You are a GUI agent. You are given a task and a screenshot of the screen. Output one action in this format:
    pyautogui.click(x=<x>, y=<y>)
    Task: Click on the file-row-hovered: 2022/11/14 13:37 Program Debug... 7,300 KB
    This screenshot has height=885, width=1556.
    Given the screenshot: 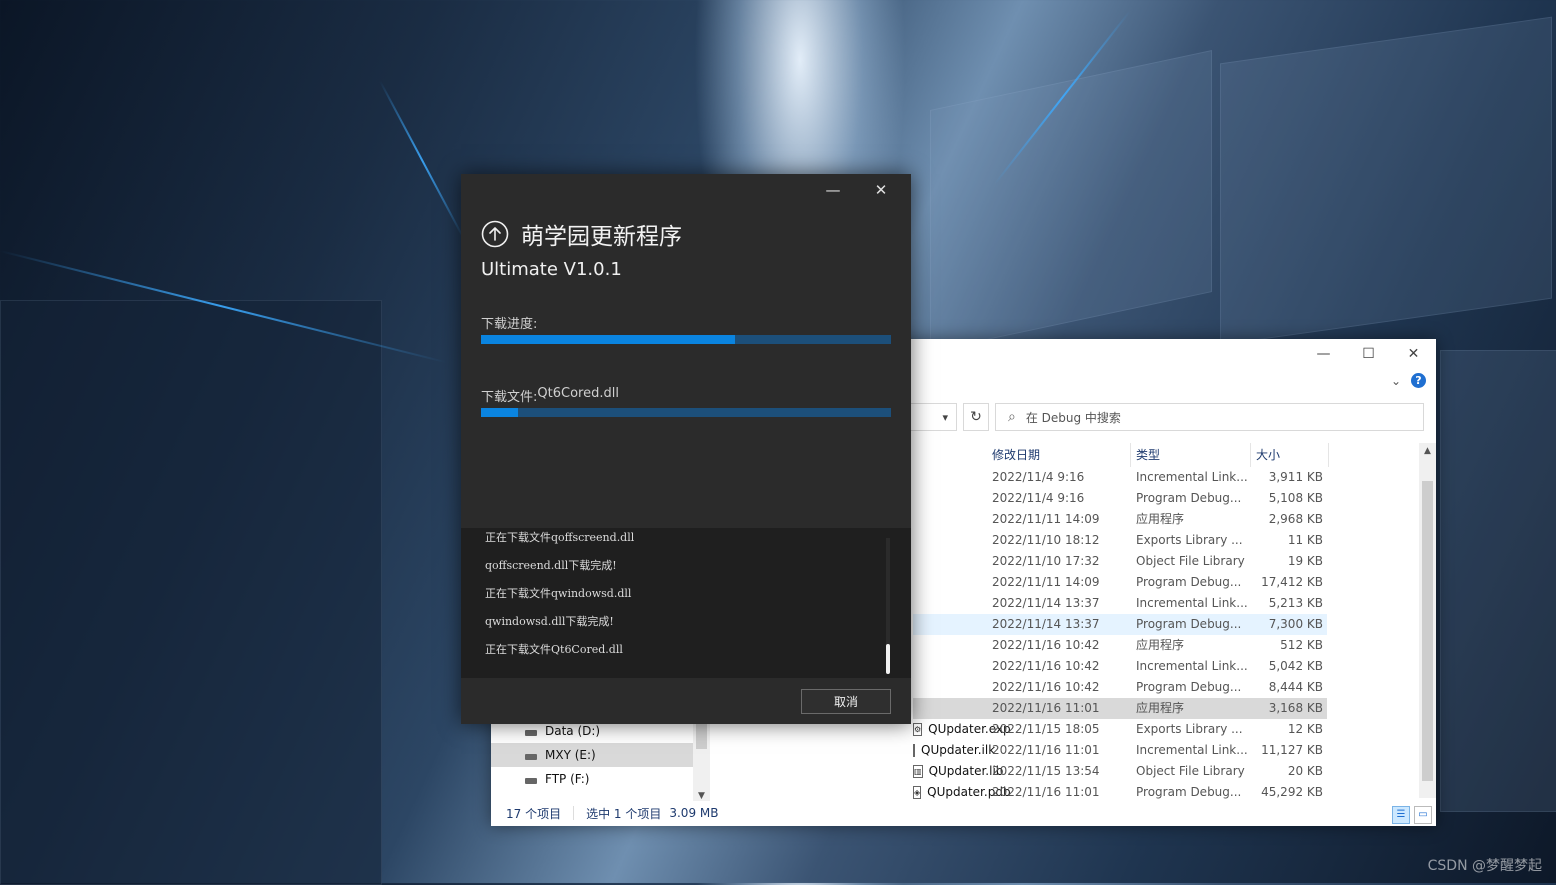 What is the action you would take?
    pyautogui.click(x=1120, y=624)
    